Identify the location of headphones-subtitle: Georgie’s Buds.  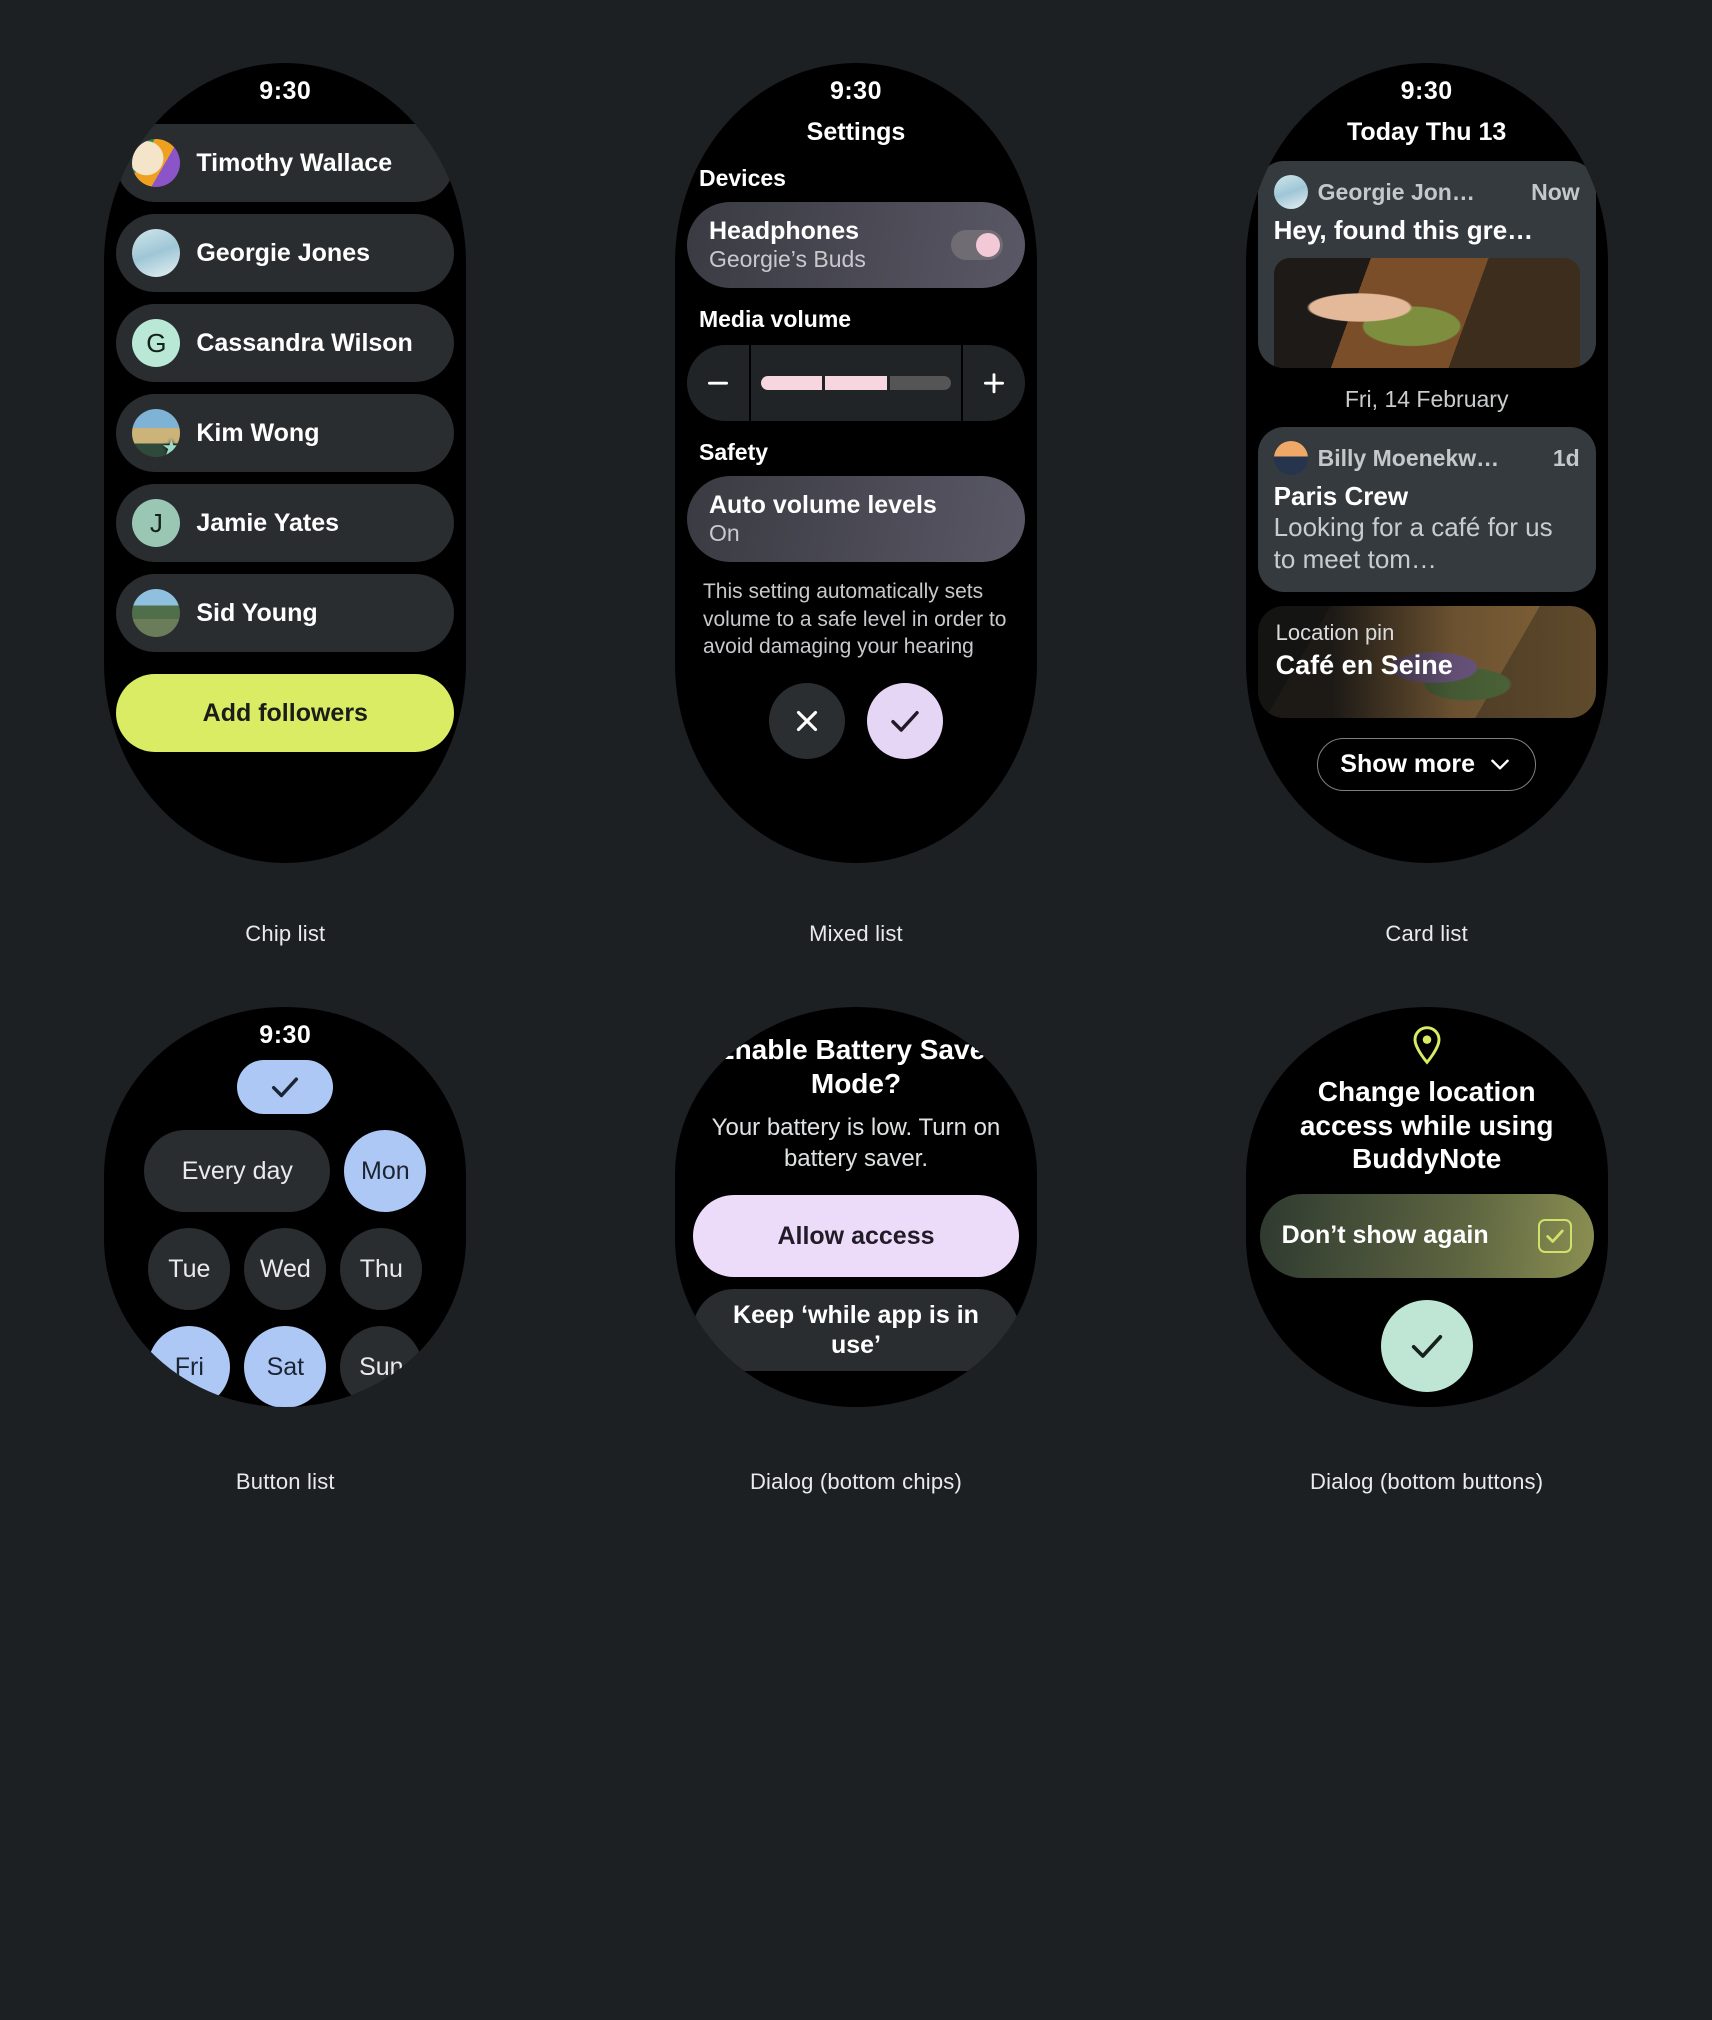
(787, 258).